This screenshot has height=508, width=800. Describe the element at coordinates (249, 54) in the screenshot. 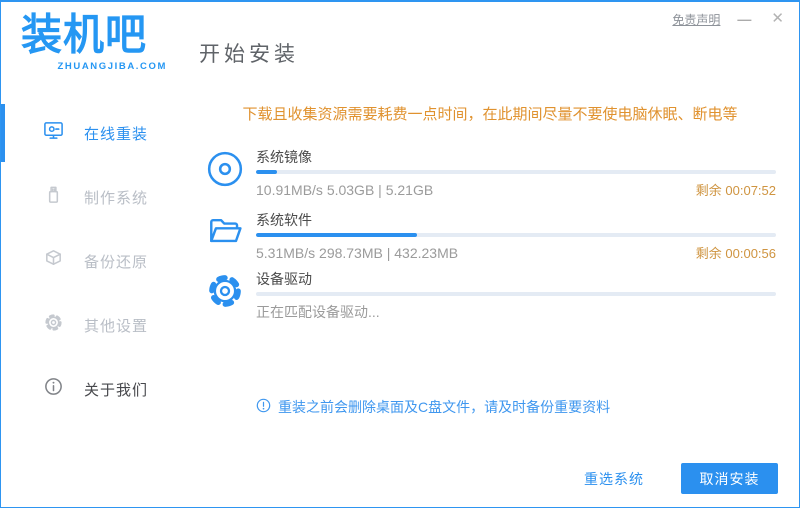

I see `page-title: 开始安装` at that location.